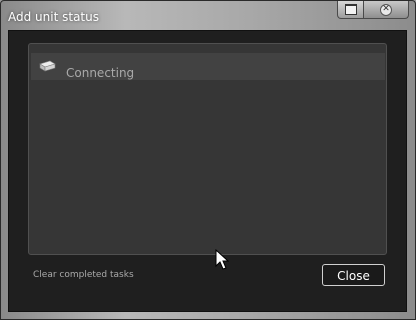  I want to click on caption-buttons: ✕, so click(373, 10).